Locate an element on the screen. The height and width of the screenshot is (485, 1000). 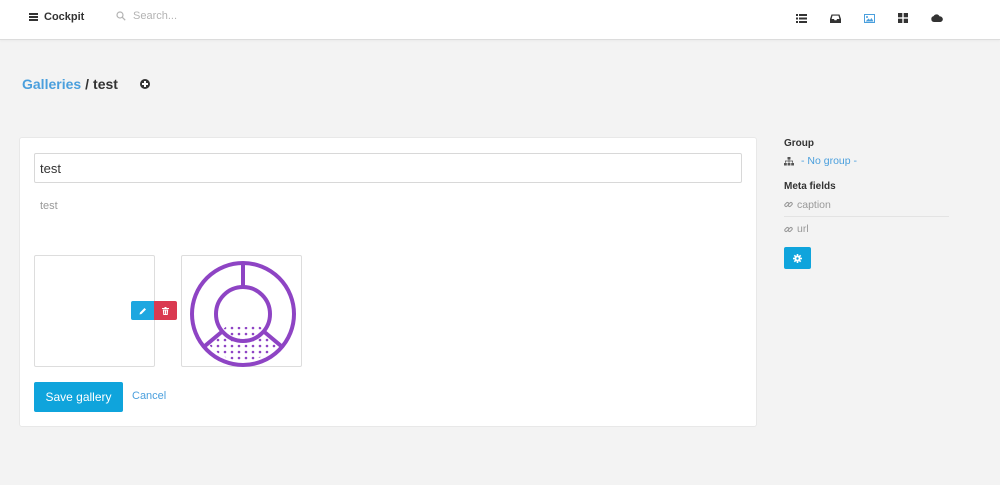
sitemap-icon is located at coordinates (789, 161).